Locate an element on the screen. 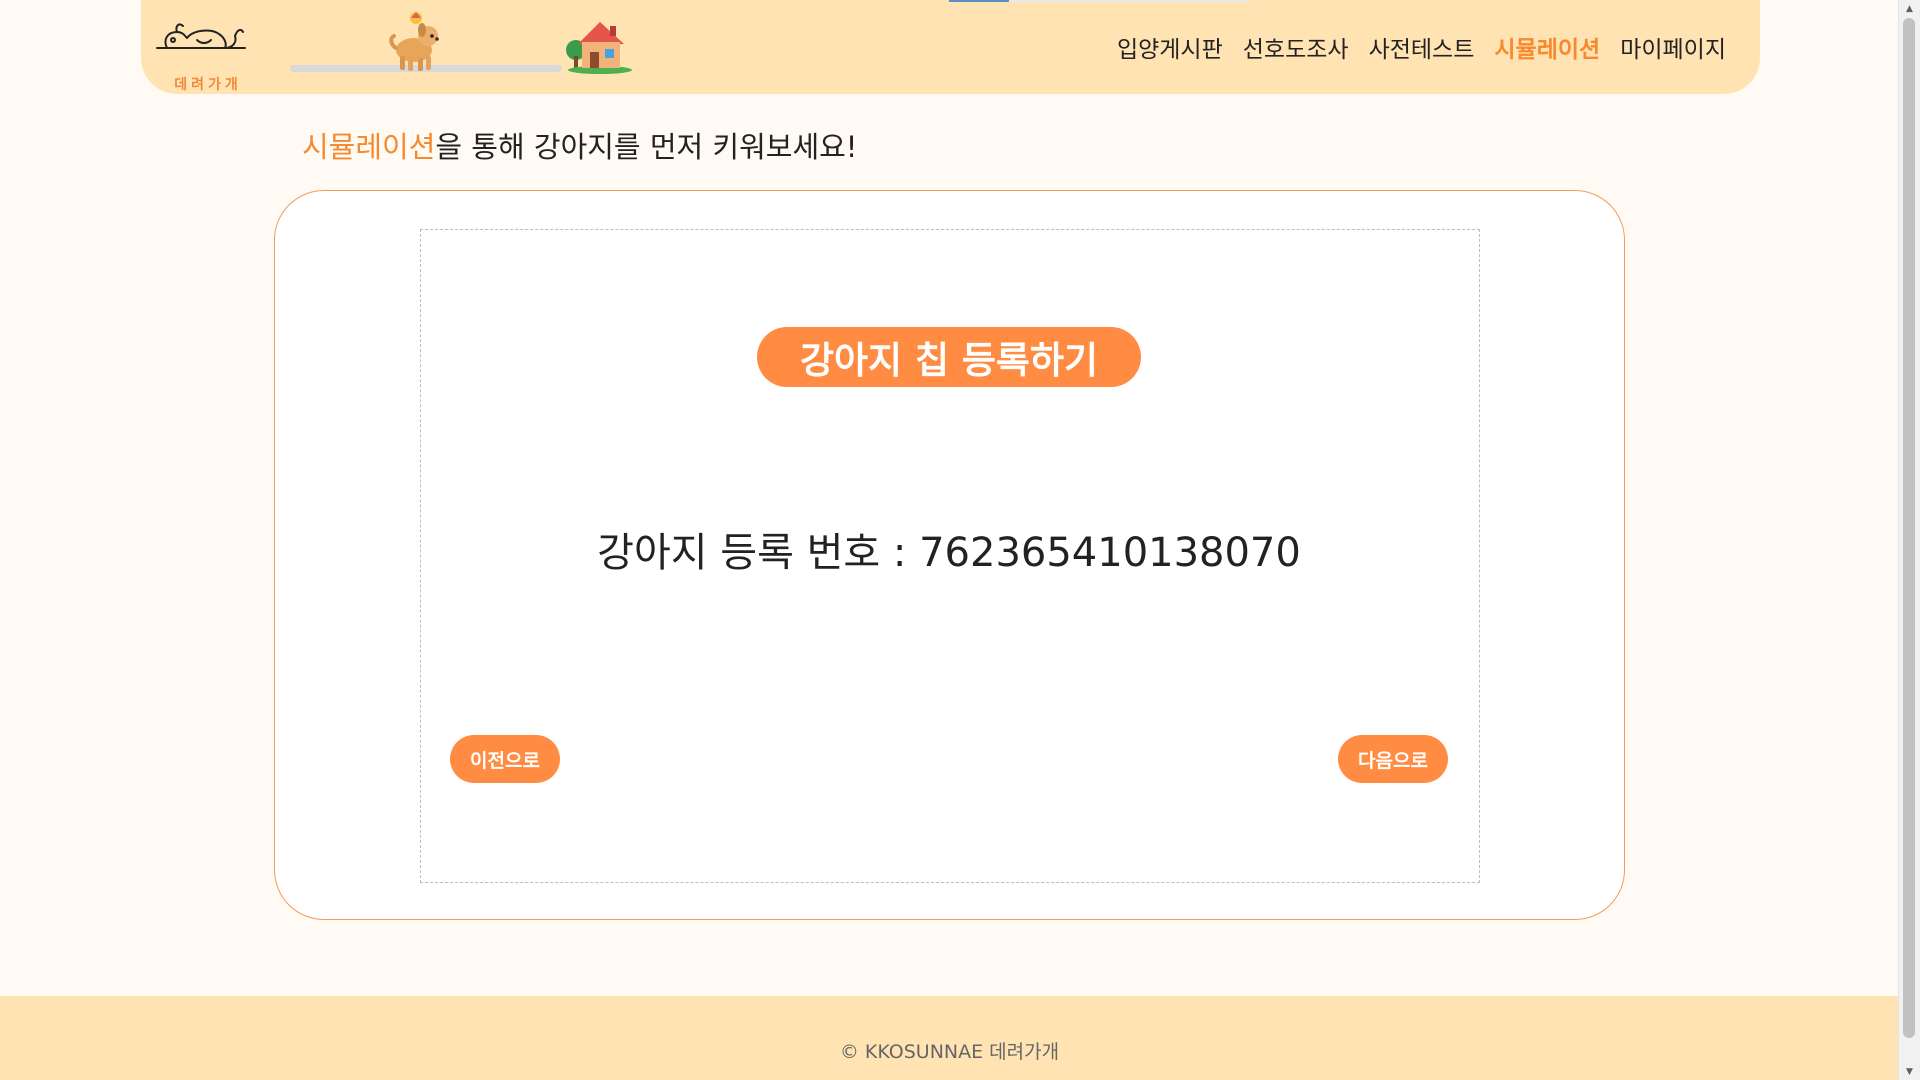 The image size is (1920, 1080). main-nav: 입양게시판 선호도조사 사전테스트 시뮬레이션 마이페이지 is located at coordinates (1421, 47).